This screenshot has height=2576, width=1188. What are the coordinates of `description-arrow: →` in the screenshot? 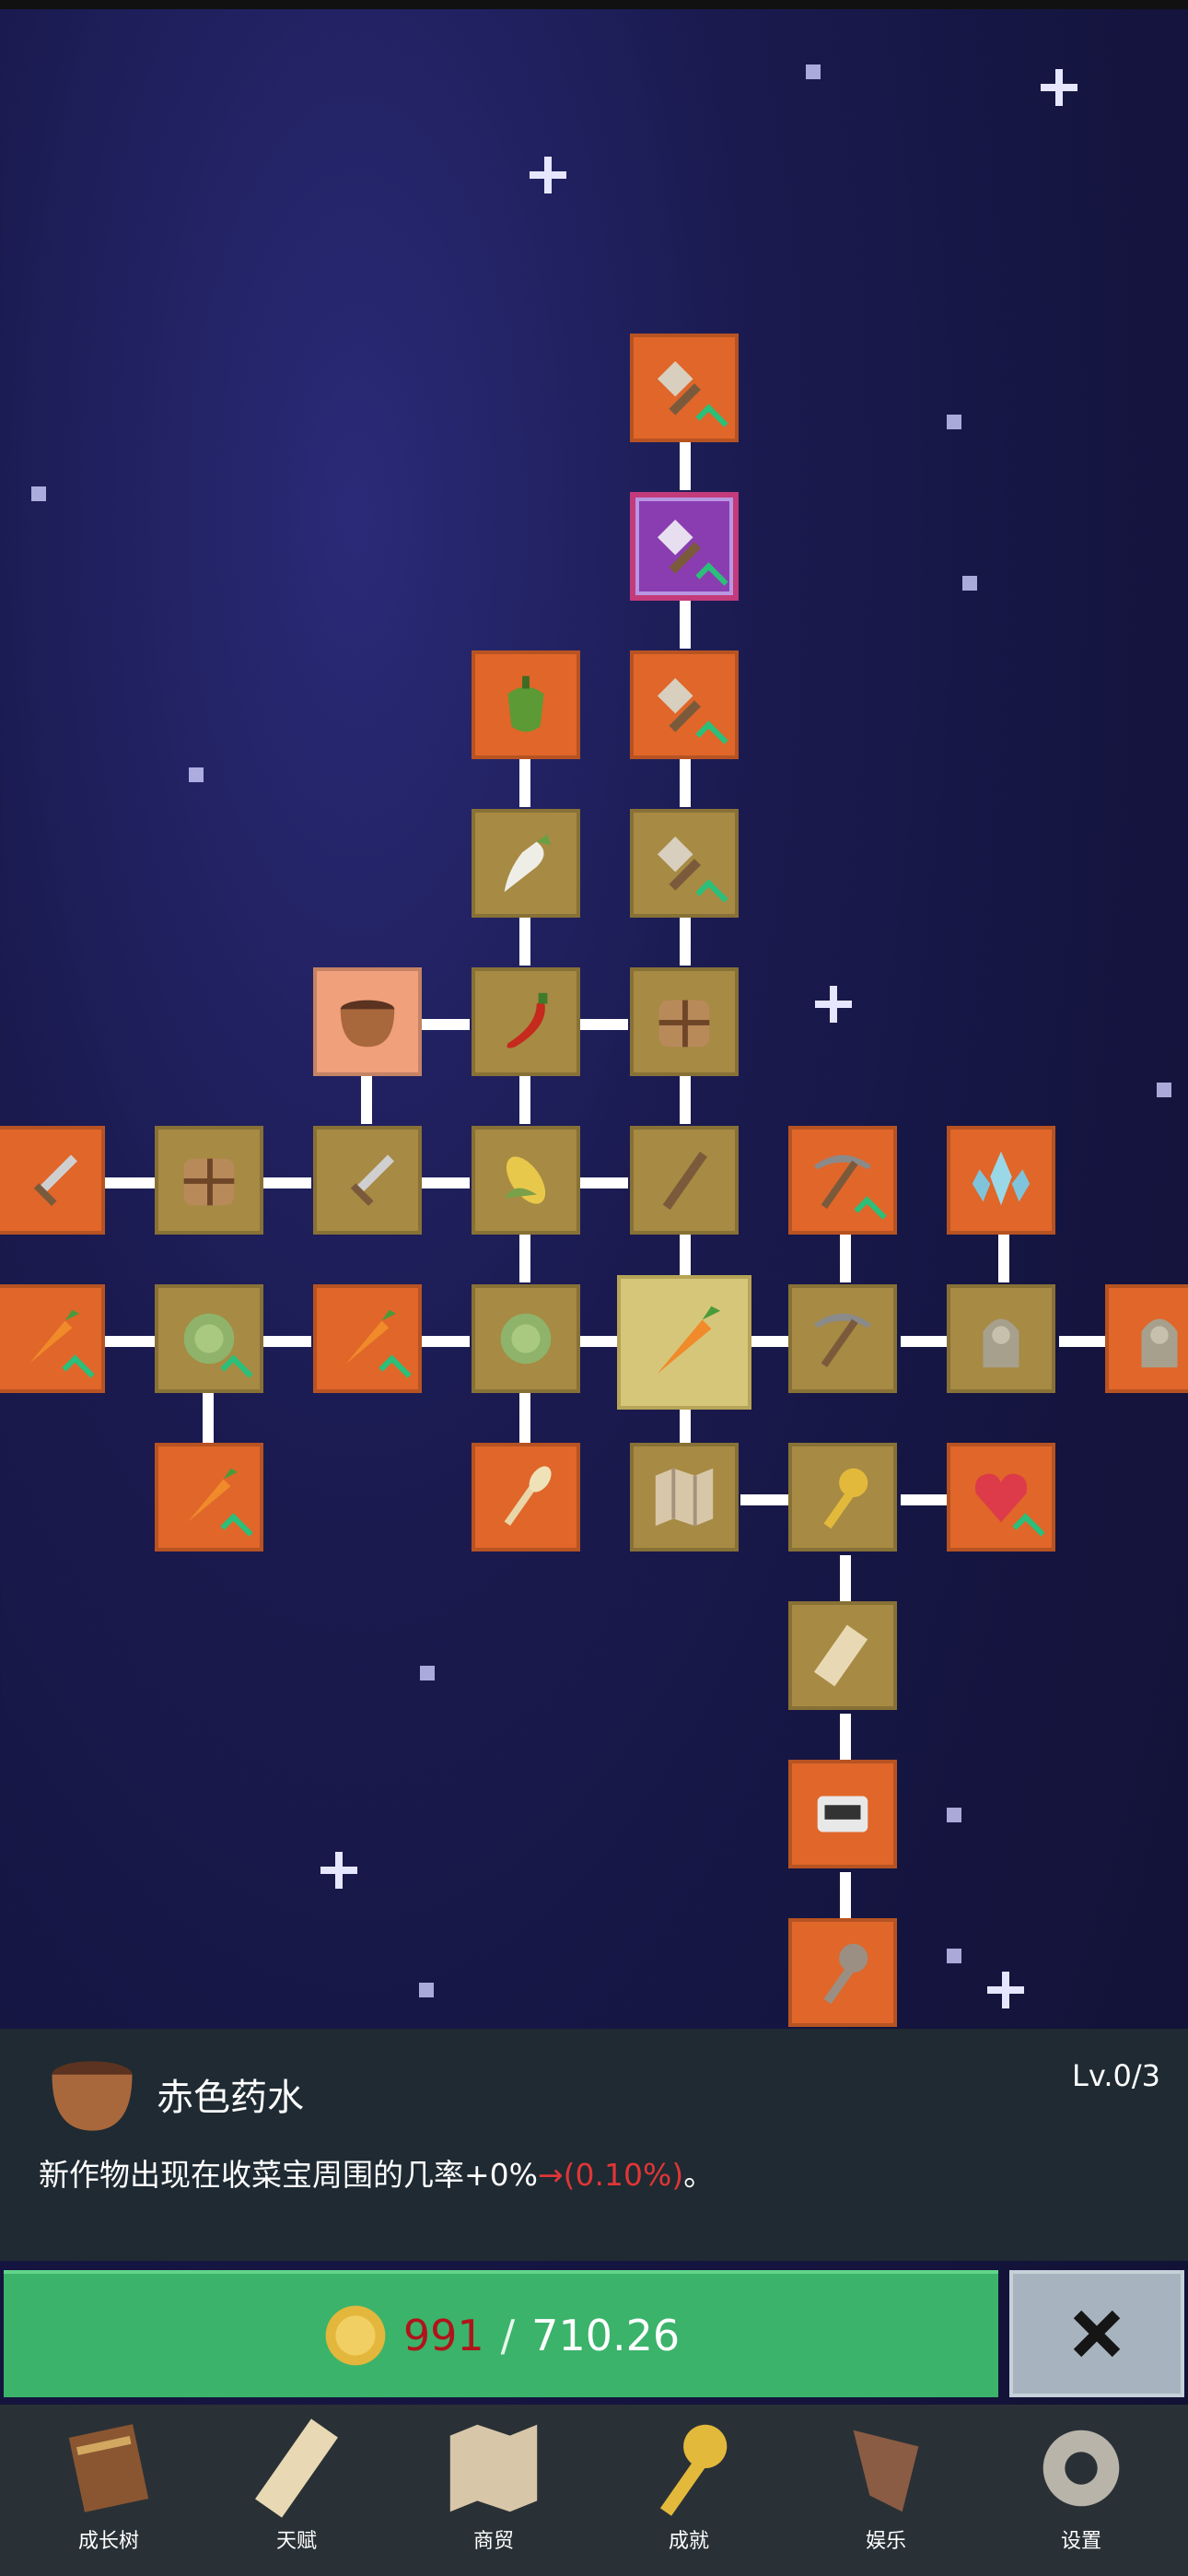 It's located at (551, 2175).